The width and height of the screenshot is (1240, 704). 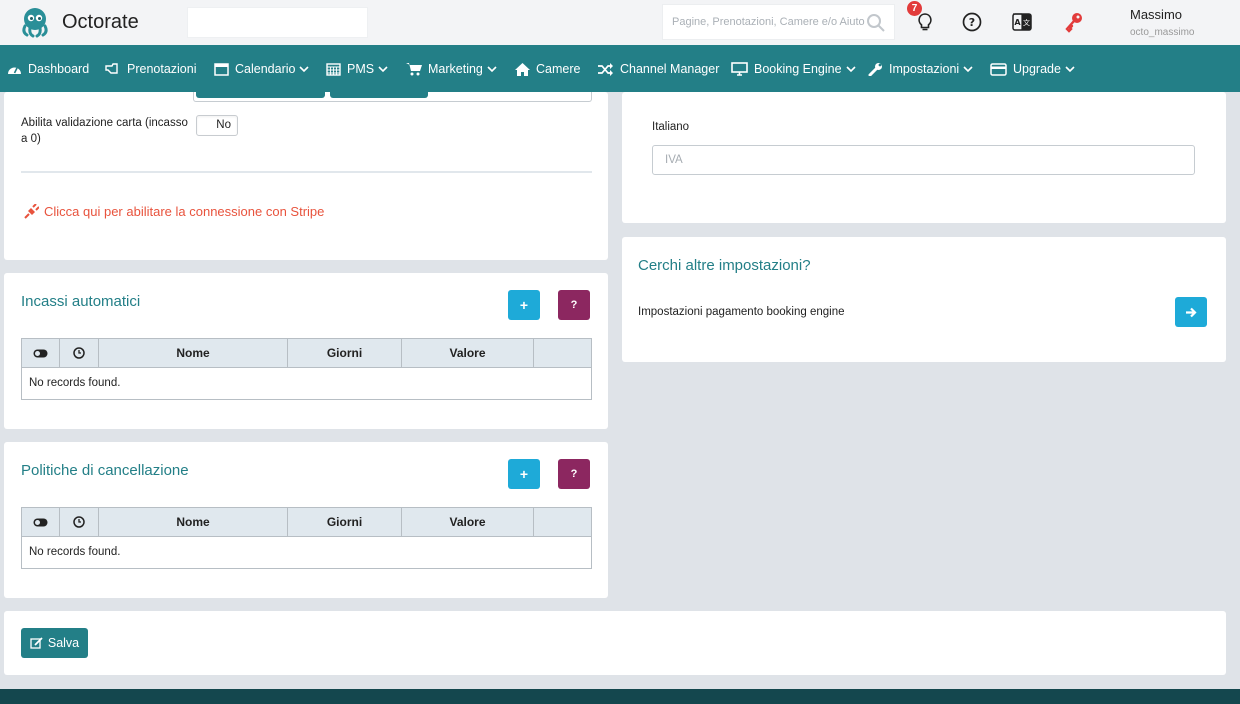 What do you see at coordinates (615, 643) in the screenshot?
I see `save-panel` at bounding box center [615, 643].